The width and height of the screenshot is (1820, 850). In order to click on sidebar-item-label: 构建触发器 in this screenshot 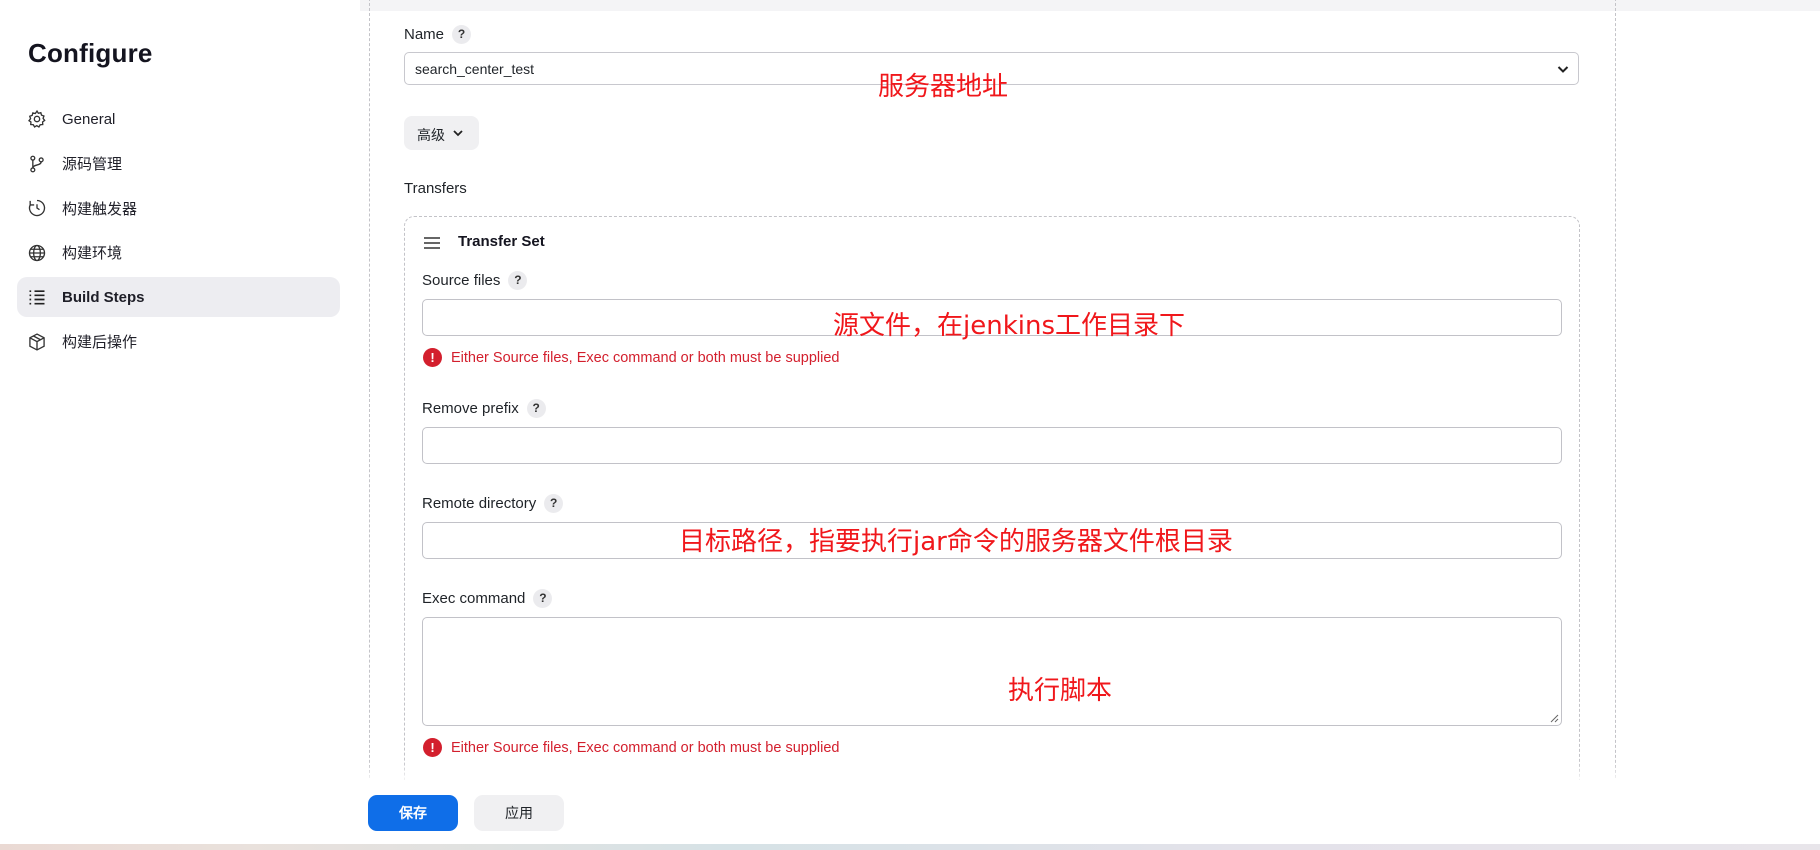, I will do `click(100, 209)`.